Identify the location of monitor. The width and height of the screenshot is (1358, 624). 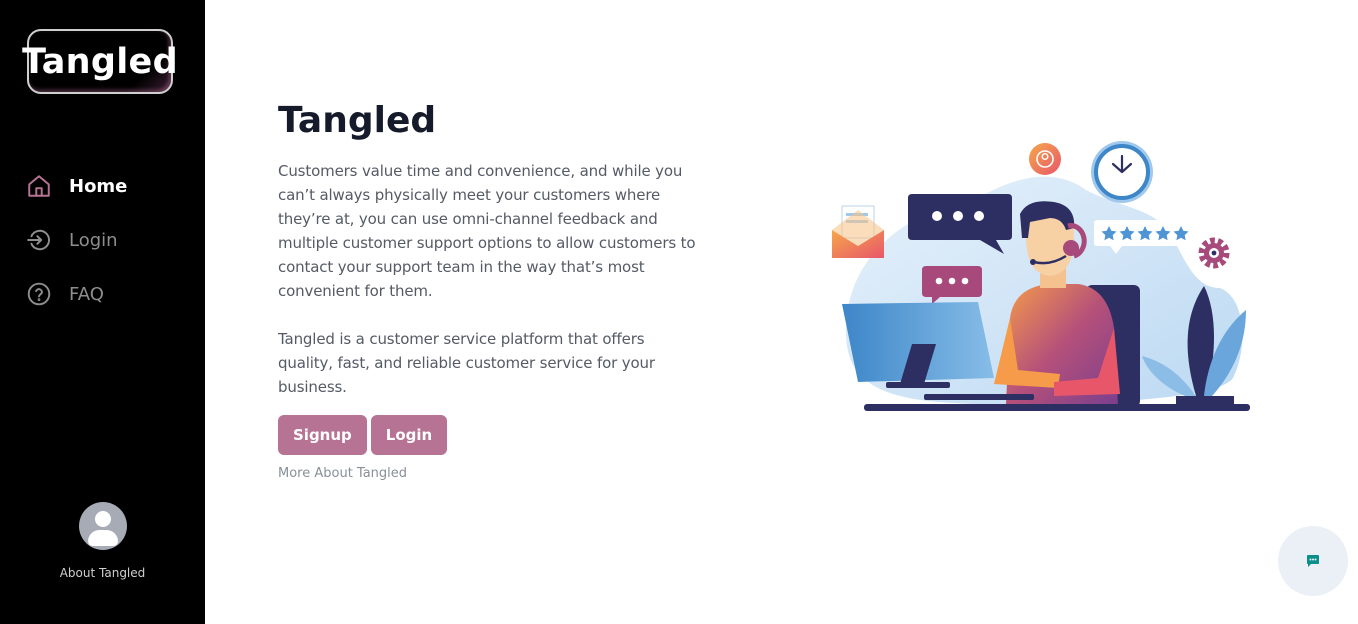
(918, 345).